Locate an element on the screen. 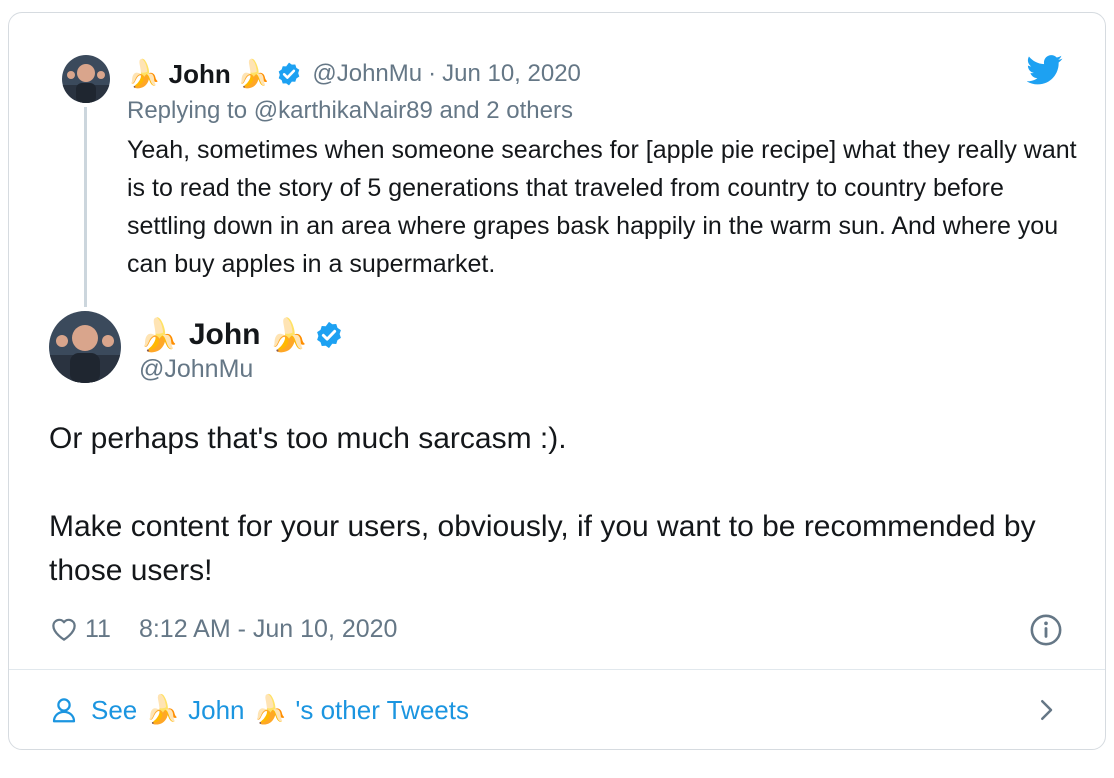 Image resolution: width=1114 pixels, height=778 pixels. parent-tweet-header: 🍌 John 🍌 @JohnMu · Jun 10, 2020 is located at coordinates (354, 74).